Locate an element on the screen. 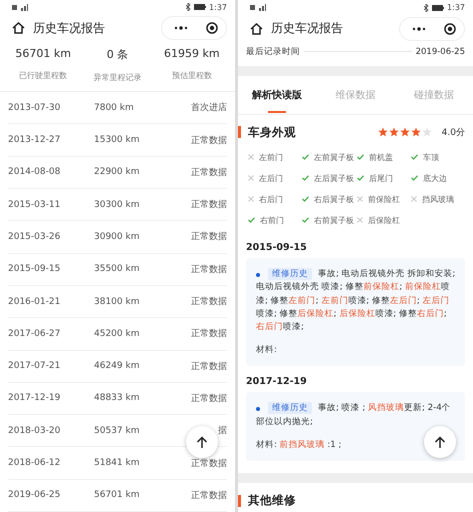  part-name: 底大边 is located at coordinates (435, 178).